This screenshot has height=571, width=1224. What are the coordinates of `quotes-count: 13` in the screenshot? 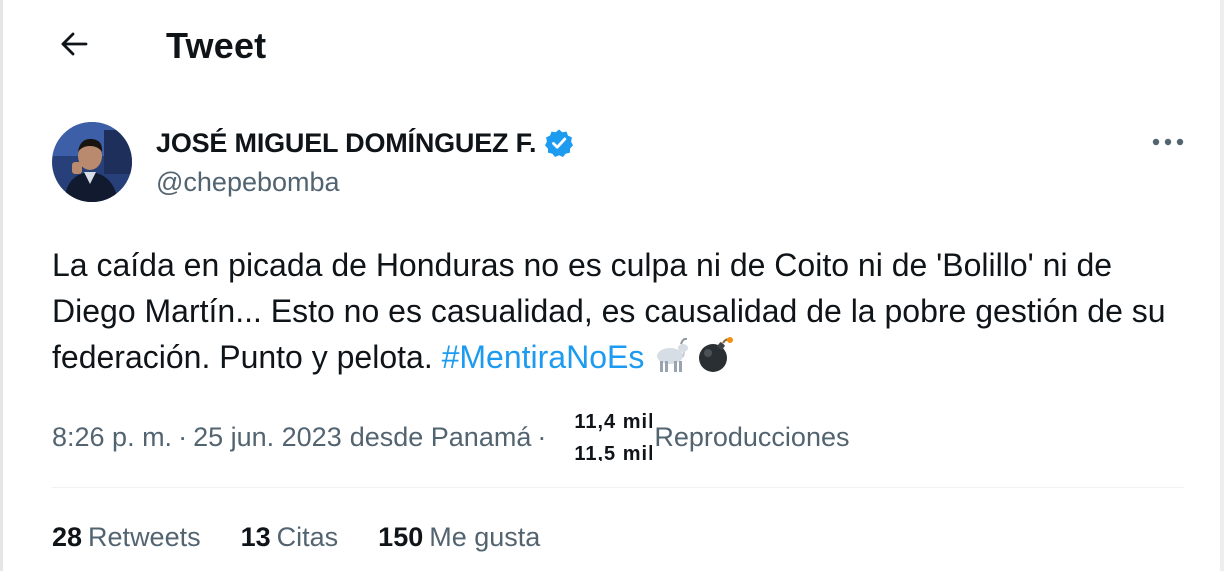 It's located at (255, 537).